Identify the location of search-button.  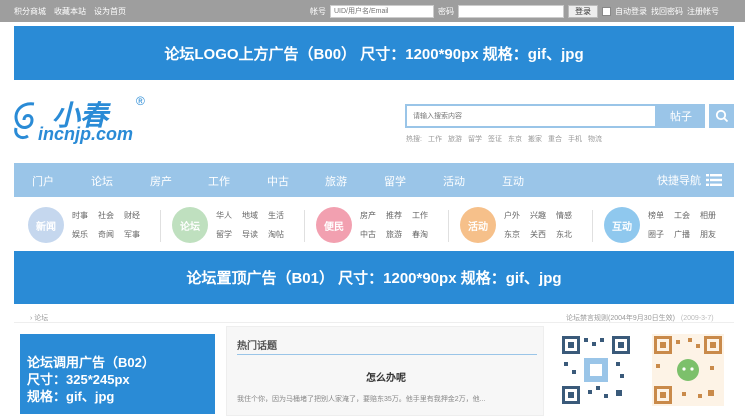
(721, 116).